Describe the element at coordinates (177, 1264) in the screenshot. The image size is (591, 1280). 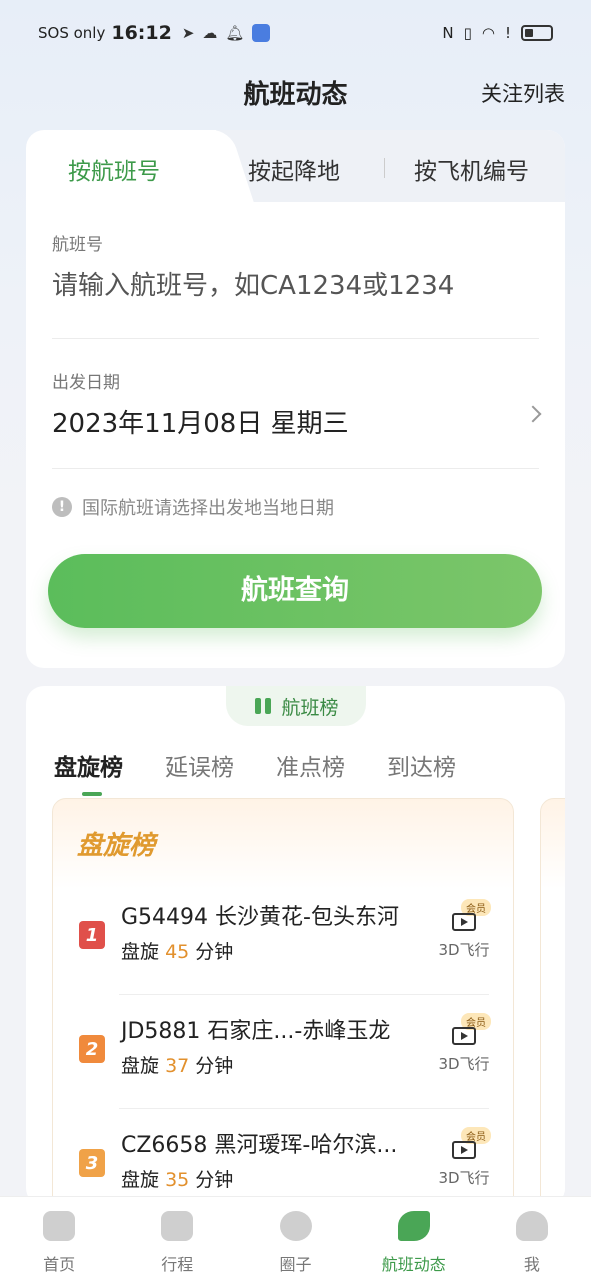
I see `nav-label: 行程` at that location.